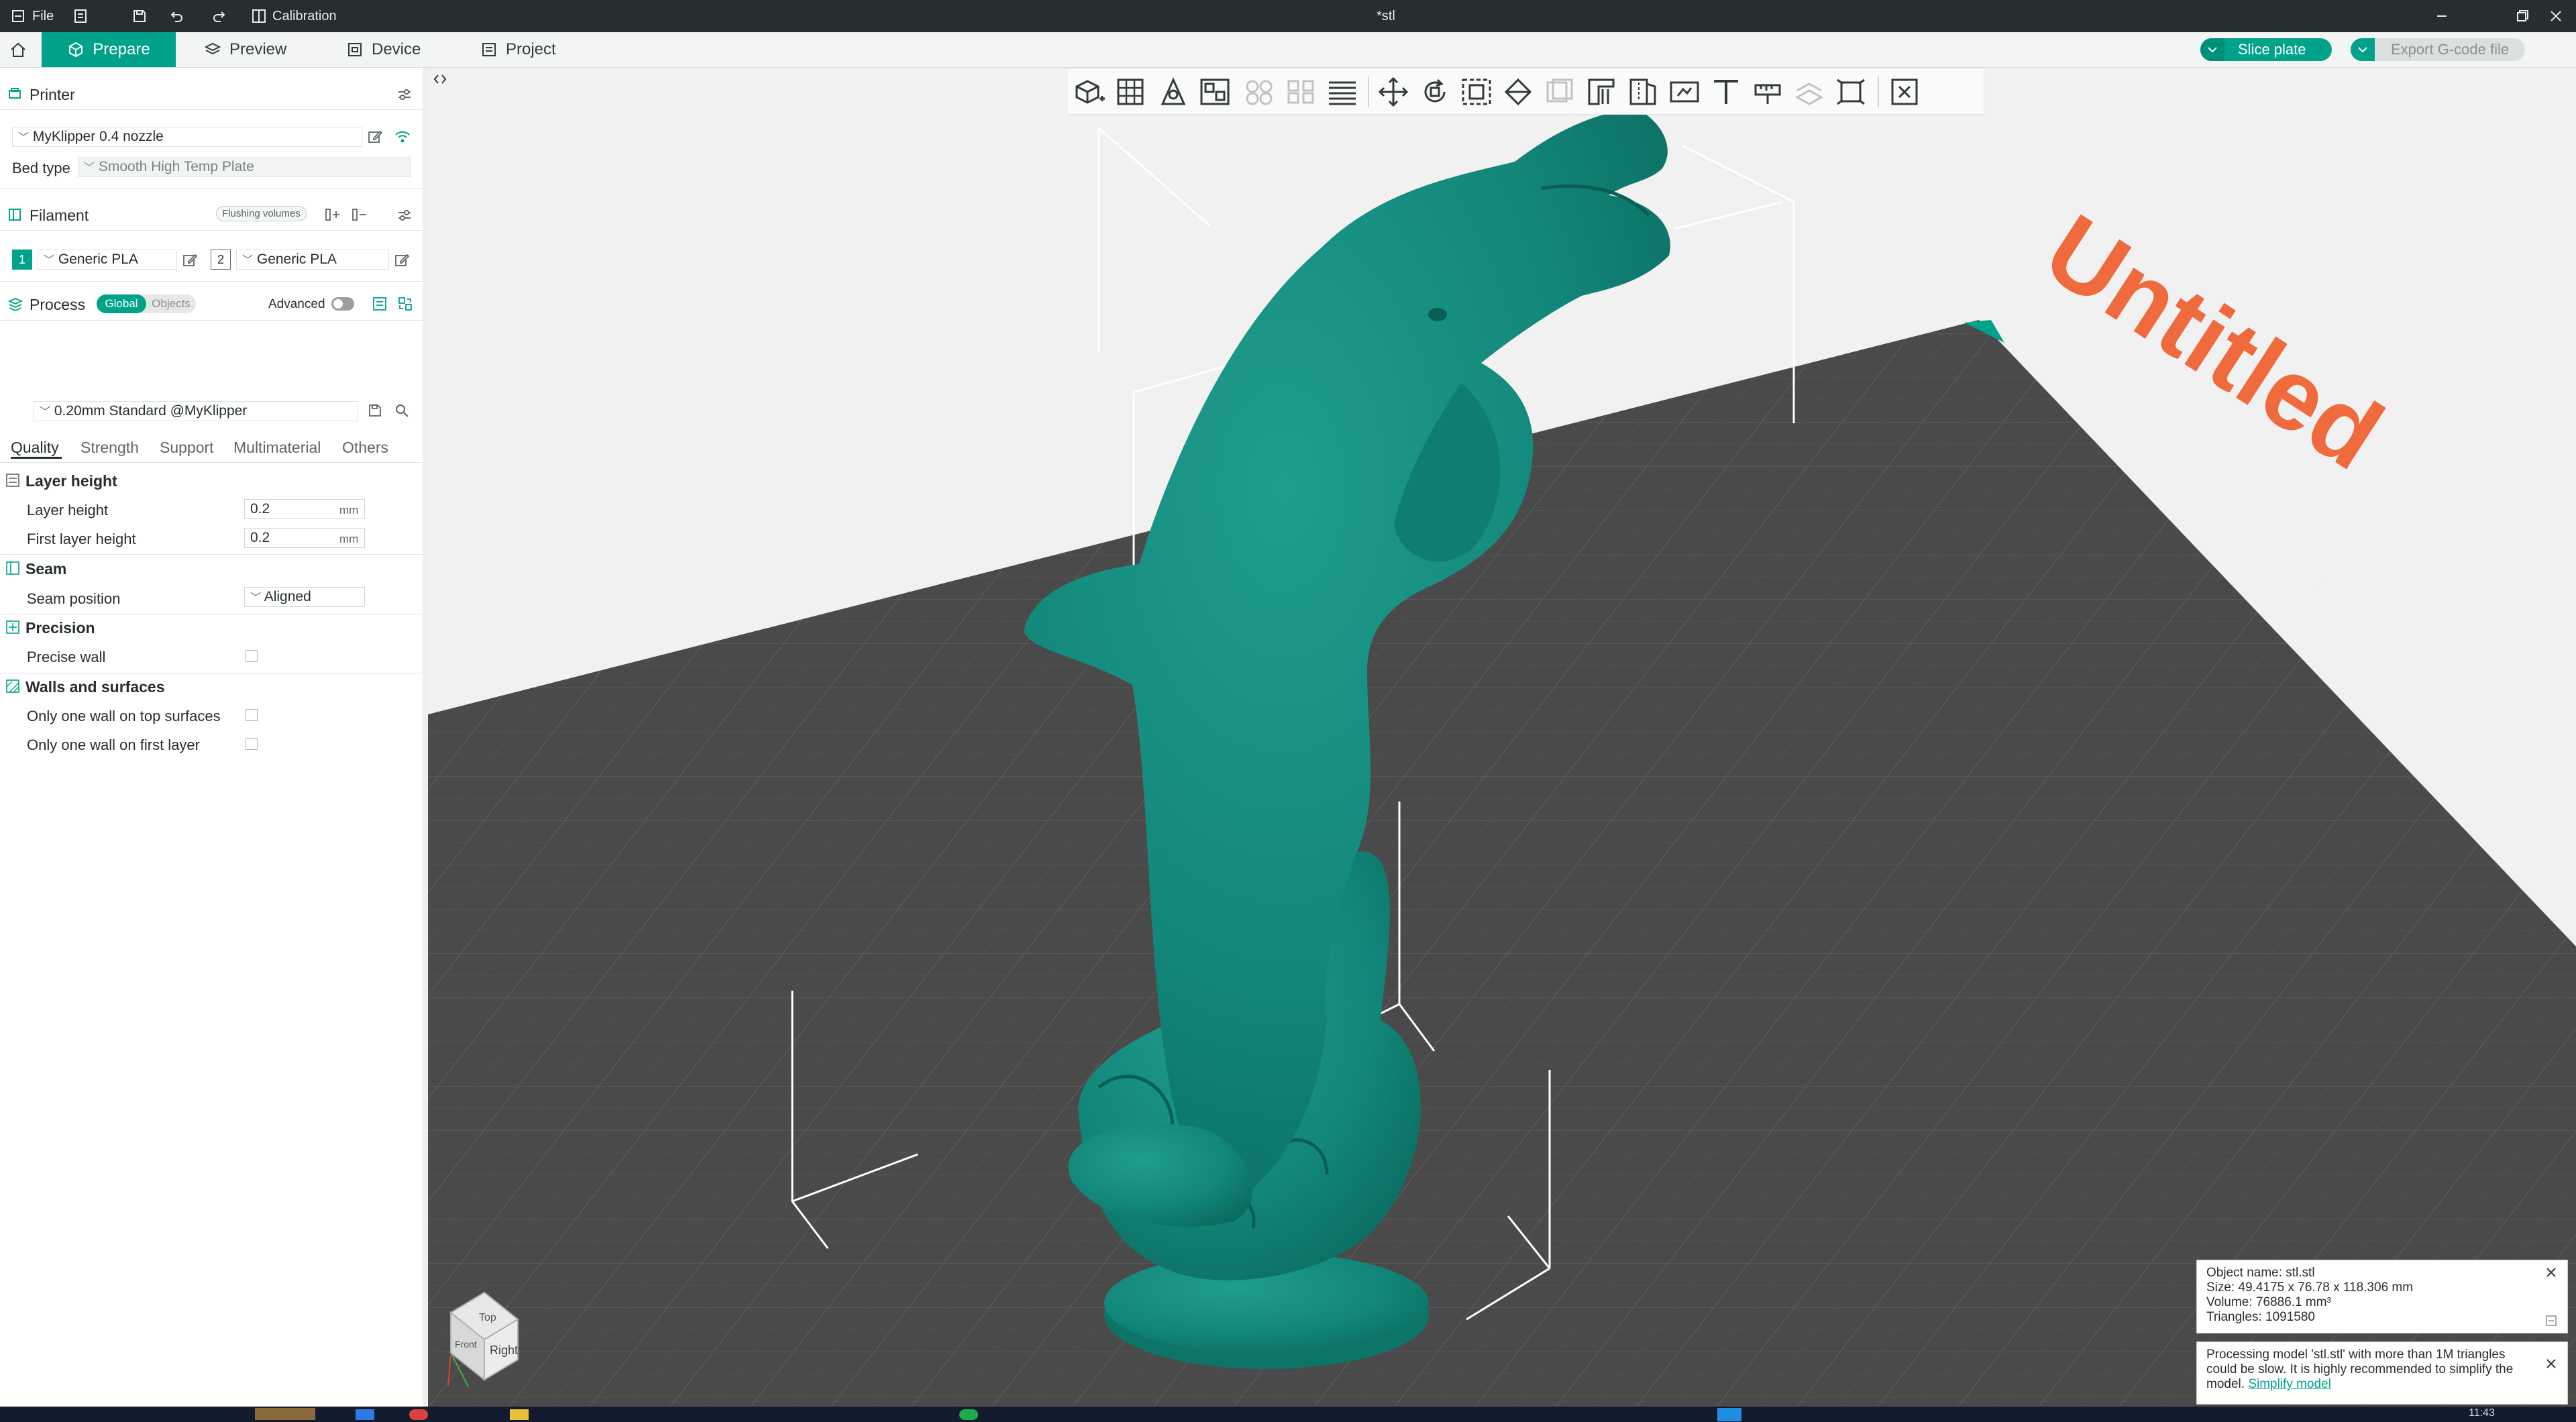  Describe the element at coordinates (18, 16) in the screenshot. I see `file-menu-icon` at that location.